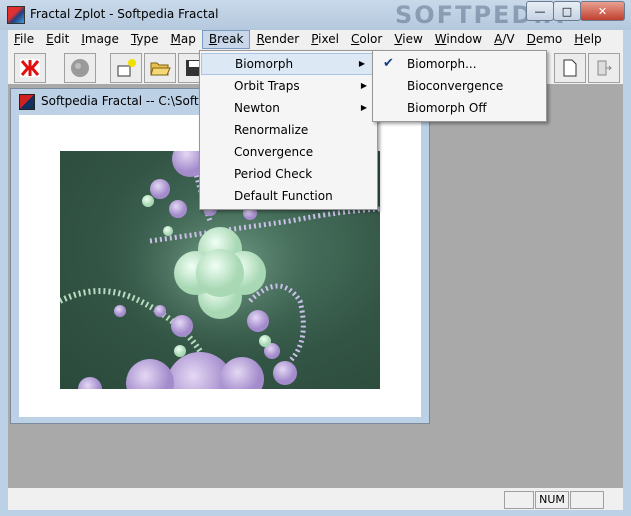 Image resolution: width=631 pixels, height=516 pixels. What do you see at coordinates (24, 40) in the screenshot?
I see `menu-file: File` at bounding box center [24, 40].